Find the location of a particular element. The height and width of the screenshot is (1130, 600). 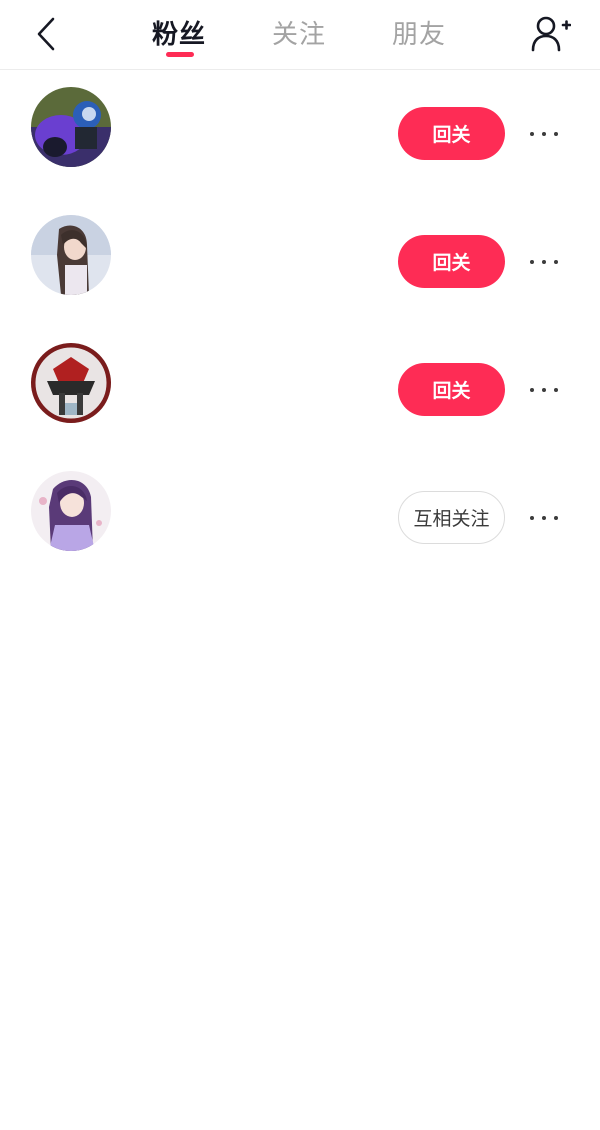

motorcycle-rider-avatar is located at coordinates (71, 127).